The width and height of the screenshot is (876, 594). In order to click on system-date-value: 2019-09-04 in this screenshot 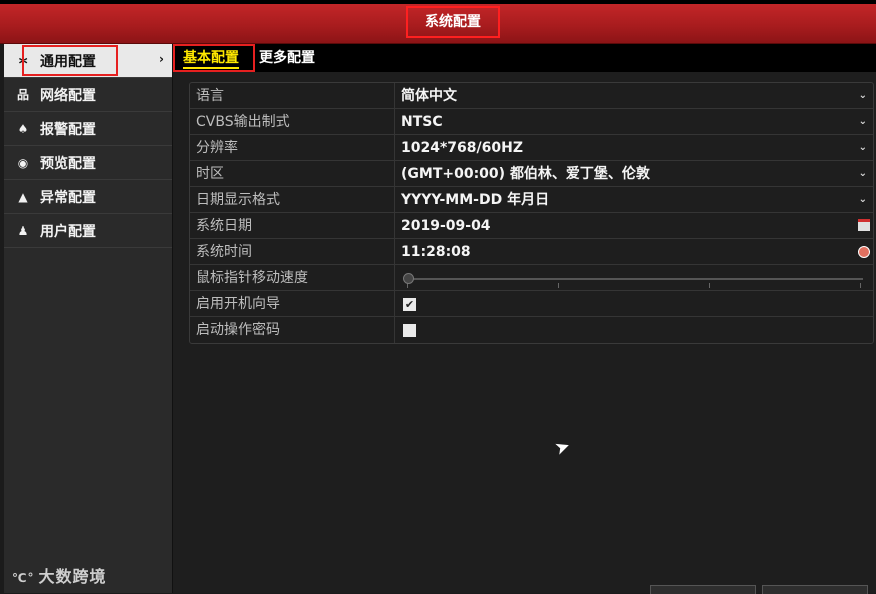, I will do `click(446, 226)`.